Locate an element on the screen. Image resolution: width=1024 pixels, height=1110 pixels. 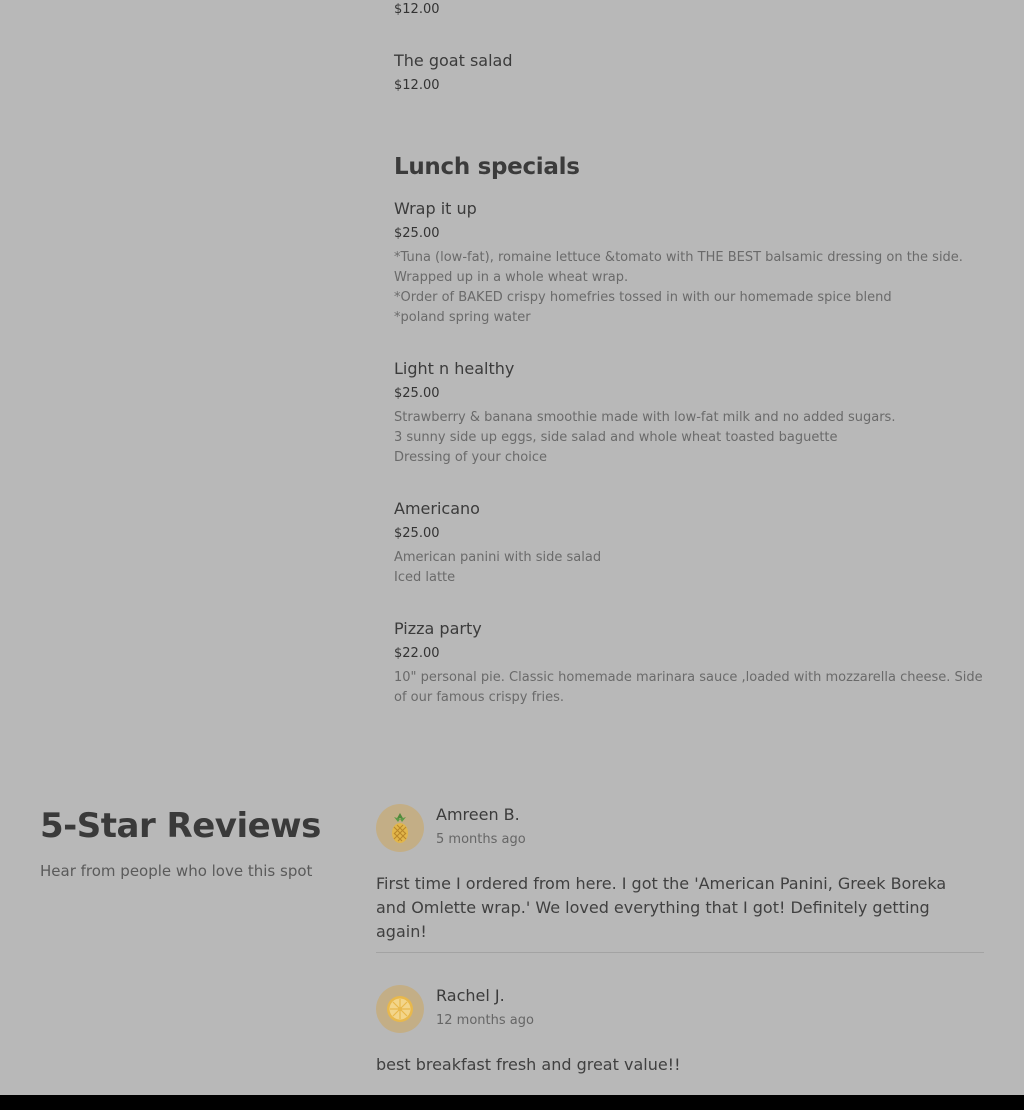
menu-item-name: The goat salad is located at coordinates (453, 61).